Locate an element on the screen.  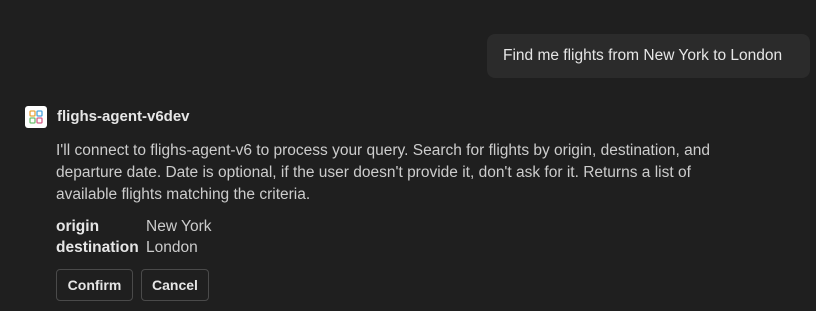
confirm-button: Confirm is located at coordinates (94, 285).